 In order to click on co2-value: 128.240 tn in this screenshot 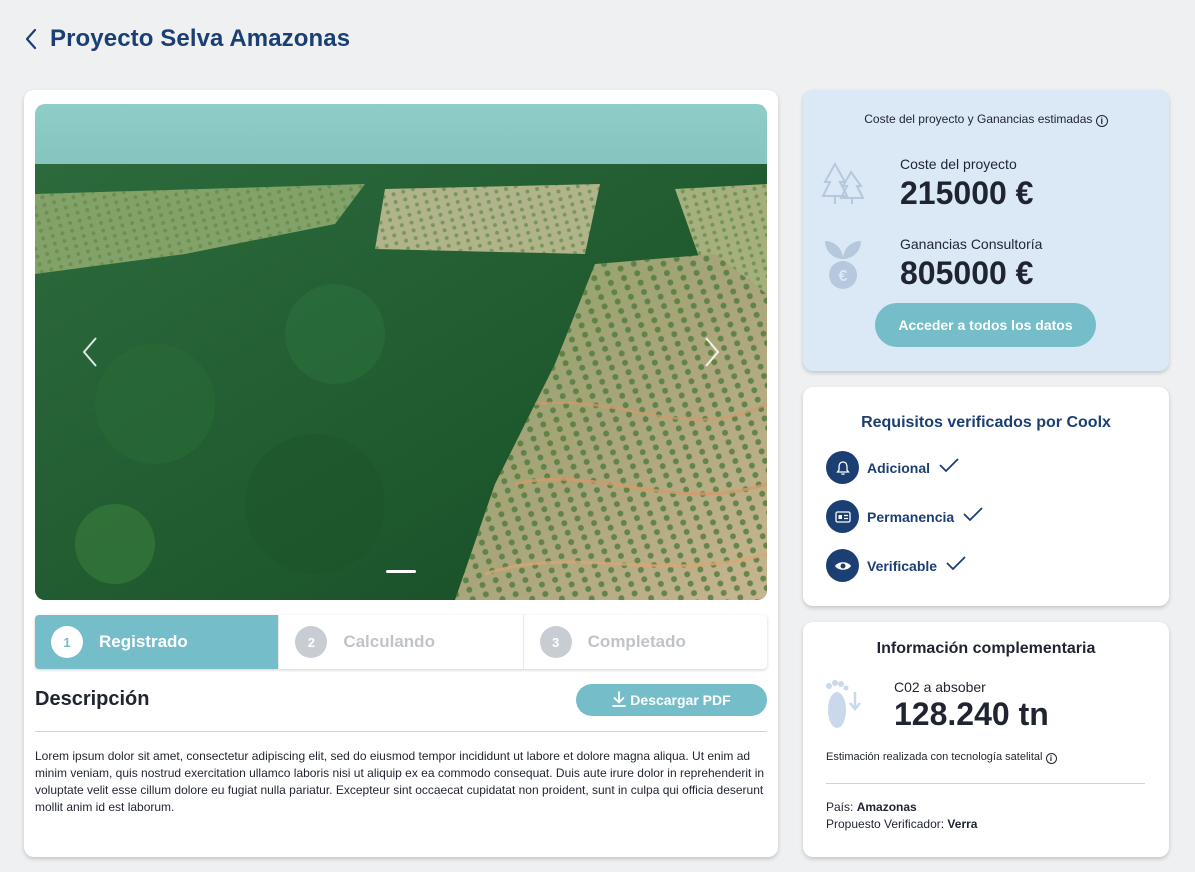, I will do `click(971, 714)`.